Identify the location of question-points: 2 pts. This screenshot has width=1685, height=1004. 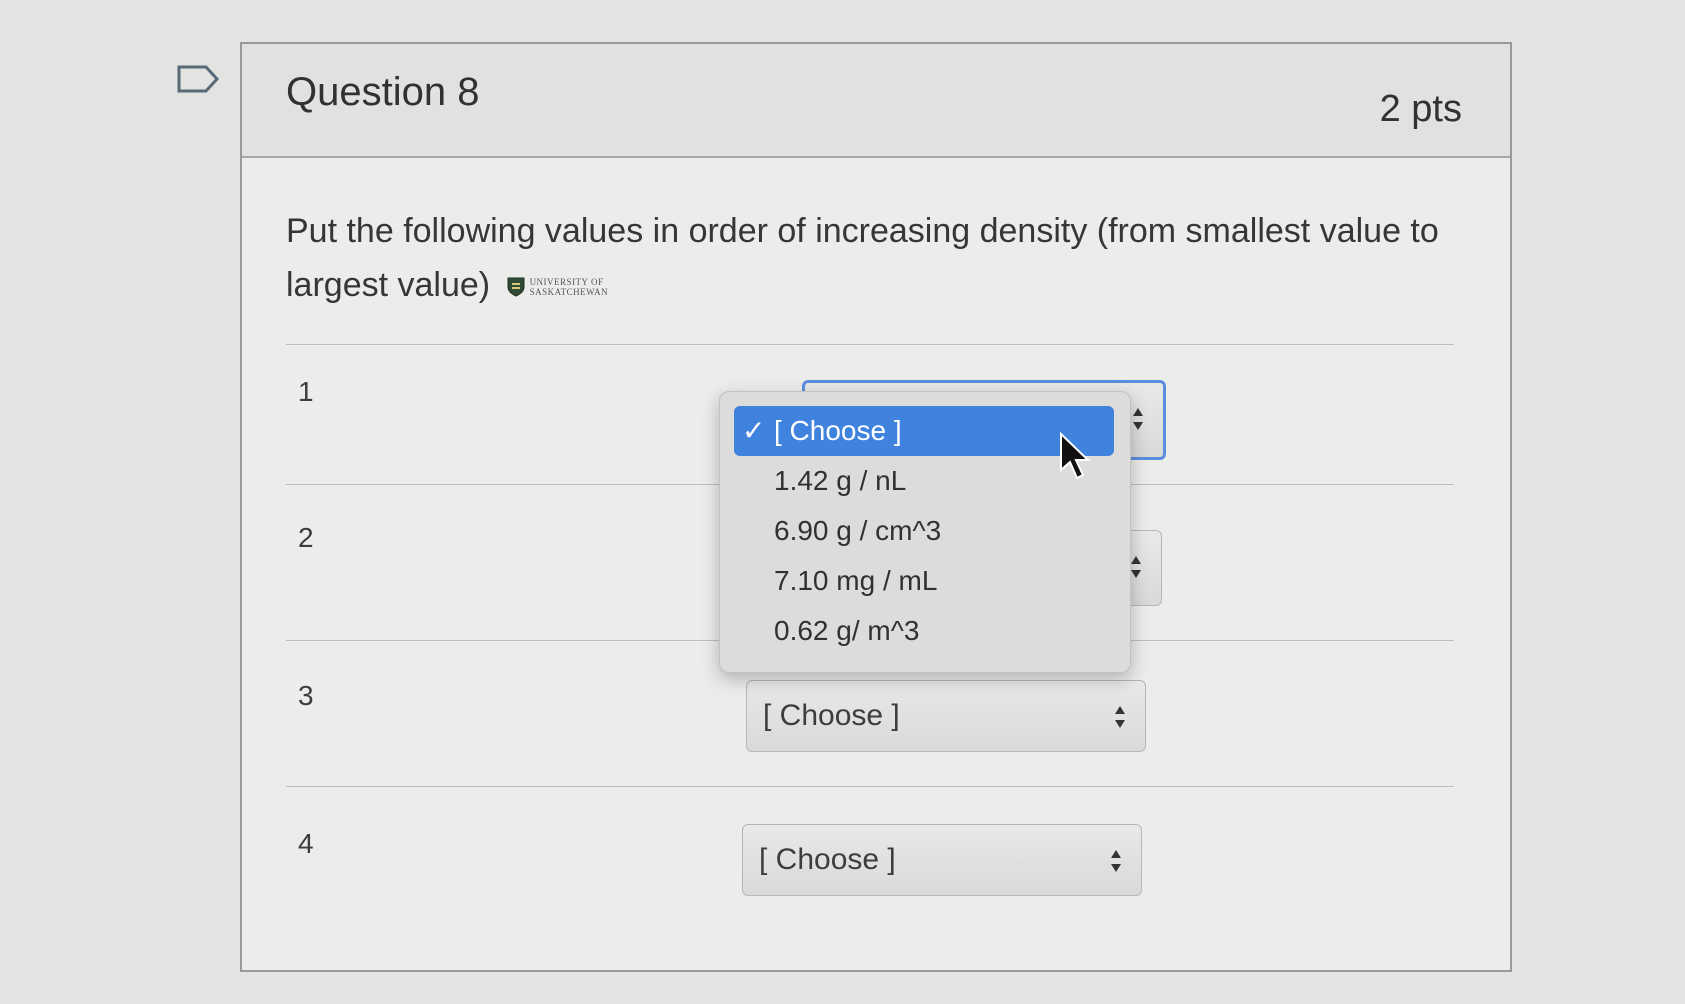
(1420, 109).